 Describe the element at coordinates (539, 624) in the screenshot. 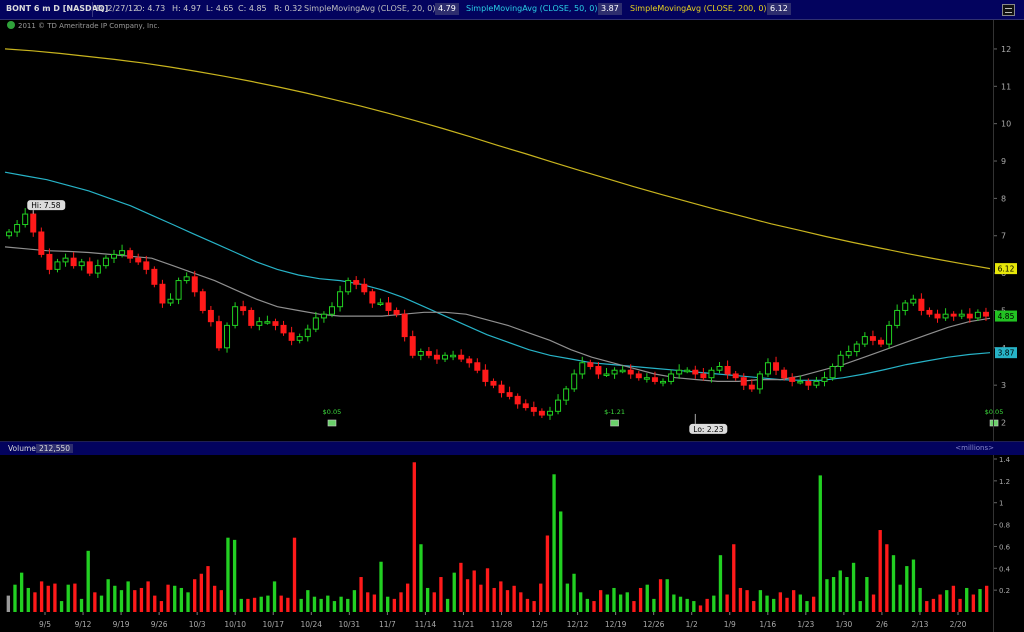

I see `date-axis-tick-label: 12/5` at that location.